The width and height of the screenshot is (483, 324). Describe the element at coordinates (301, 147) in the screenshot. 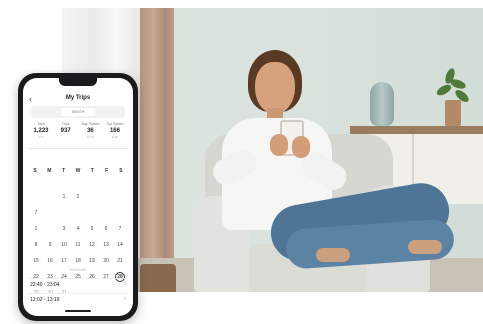

I see `hand-right` at that location.